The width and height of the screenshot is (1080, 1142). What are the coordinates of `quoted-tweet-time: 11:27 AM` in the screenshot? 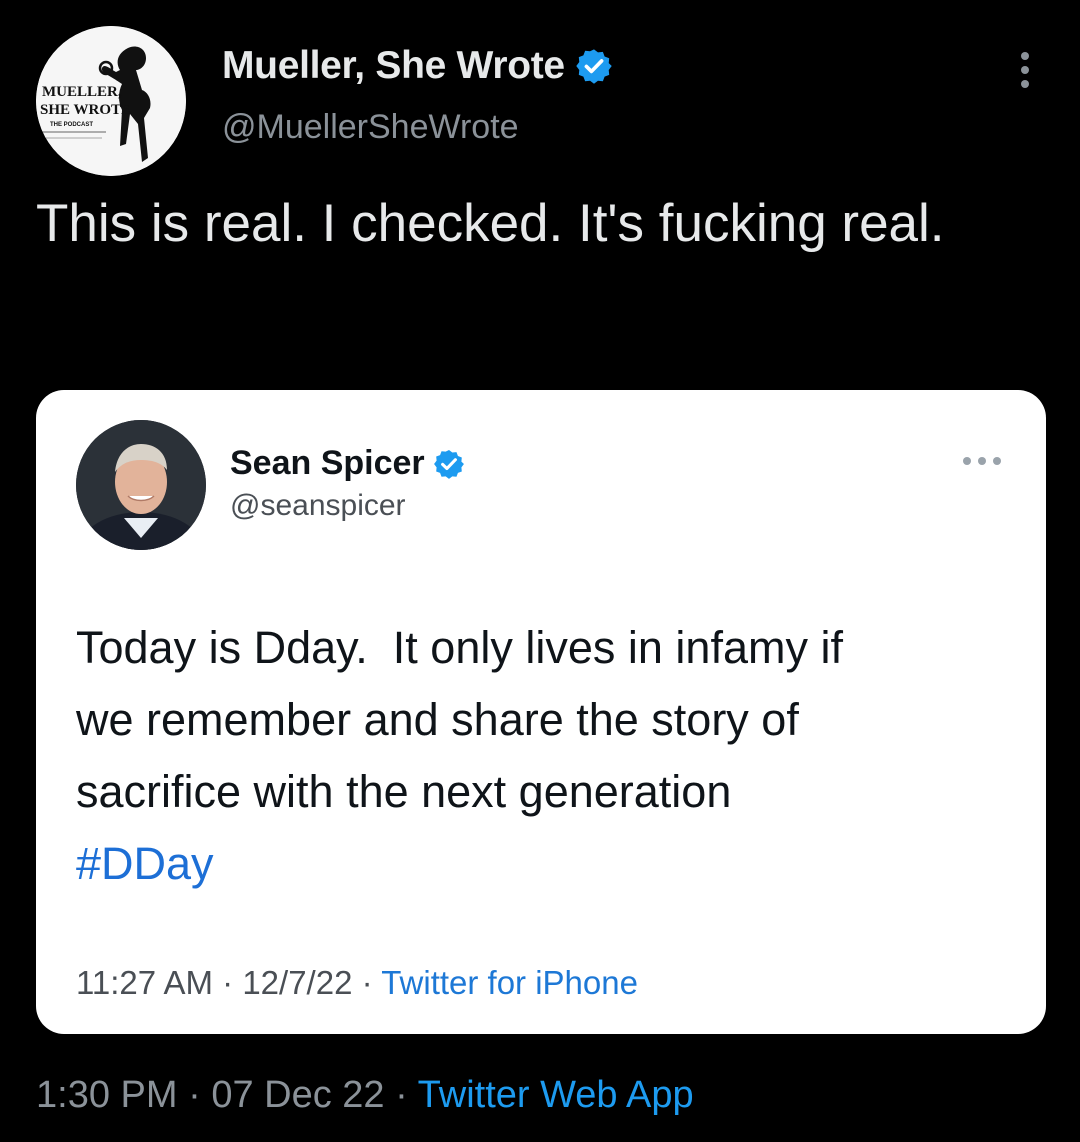 It's located at (144, 982).